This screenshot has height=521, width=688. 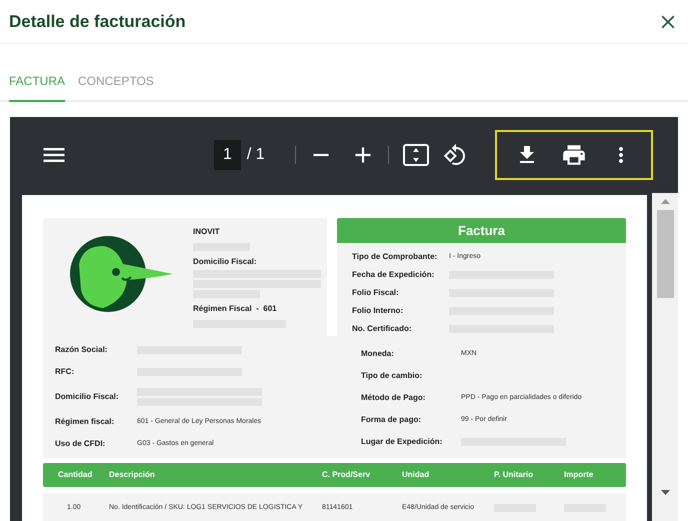 What do you see at coordinates (97, 21) in the screenshot?
I see `dialog-title: Detalle de facturación` at bounding box center [97, 21].